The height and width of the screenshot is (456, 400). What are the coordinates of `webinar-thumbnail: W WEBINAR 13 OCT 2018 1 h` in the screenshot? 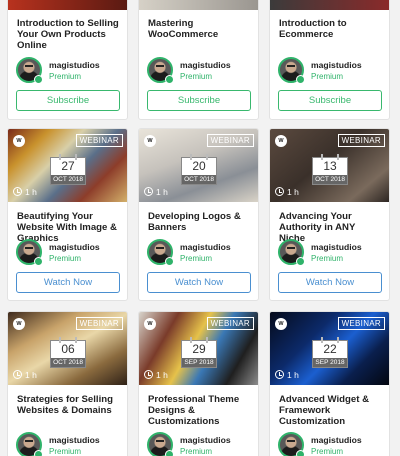 It's located at (329, 165).